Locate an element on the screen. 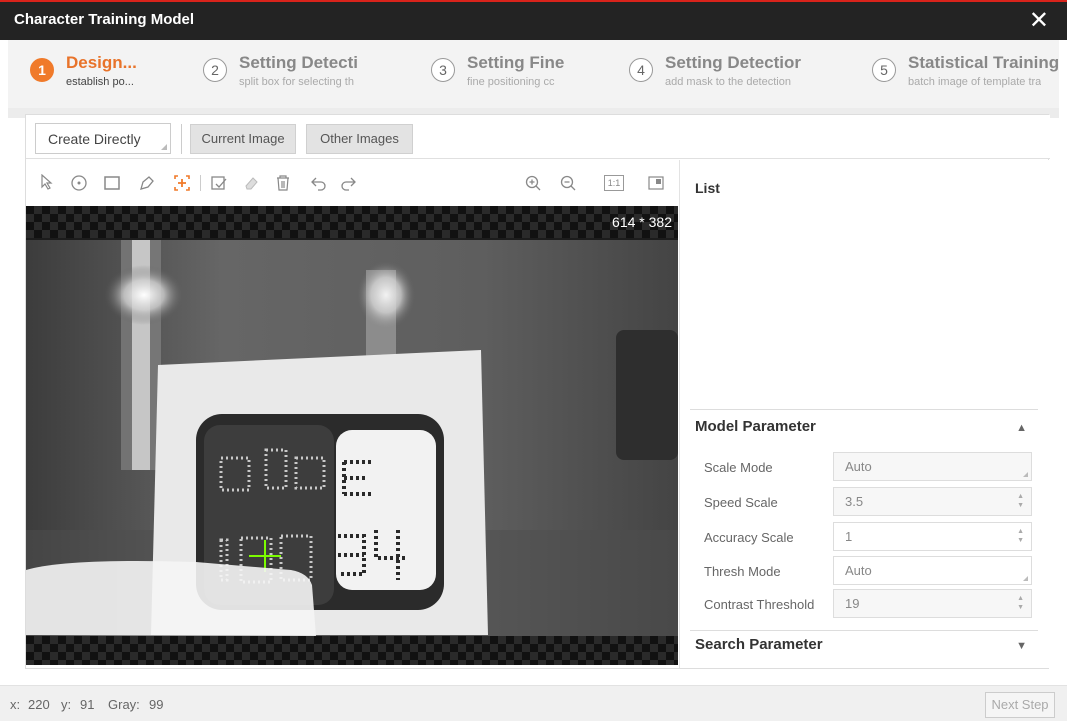  delete-icon is located at coordinates (283, 183).